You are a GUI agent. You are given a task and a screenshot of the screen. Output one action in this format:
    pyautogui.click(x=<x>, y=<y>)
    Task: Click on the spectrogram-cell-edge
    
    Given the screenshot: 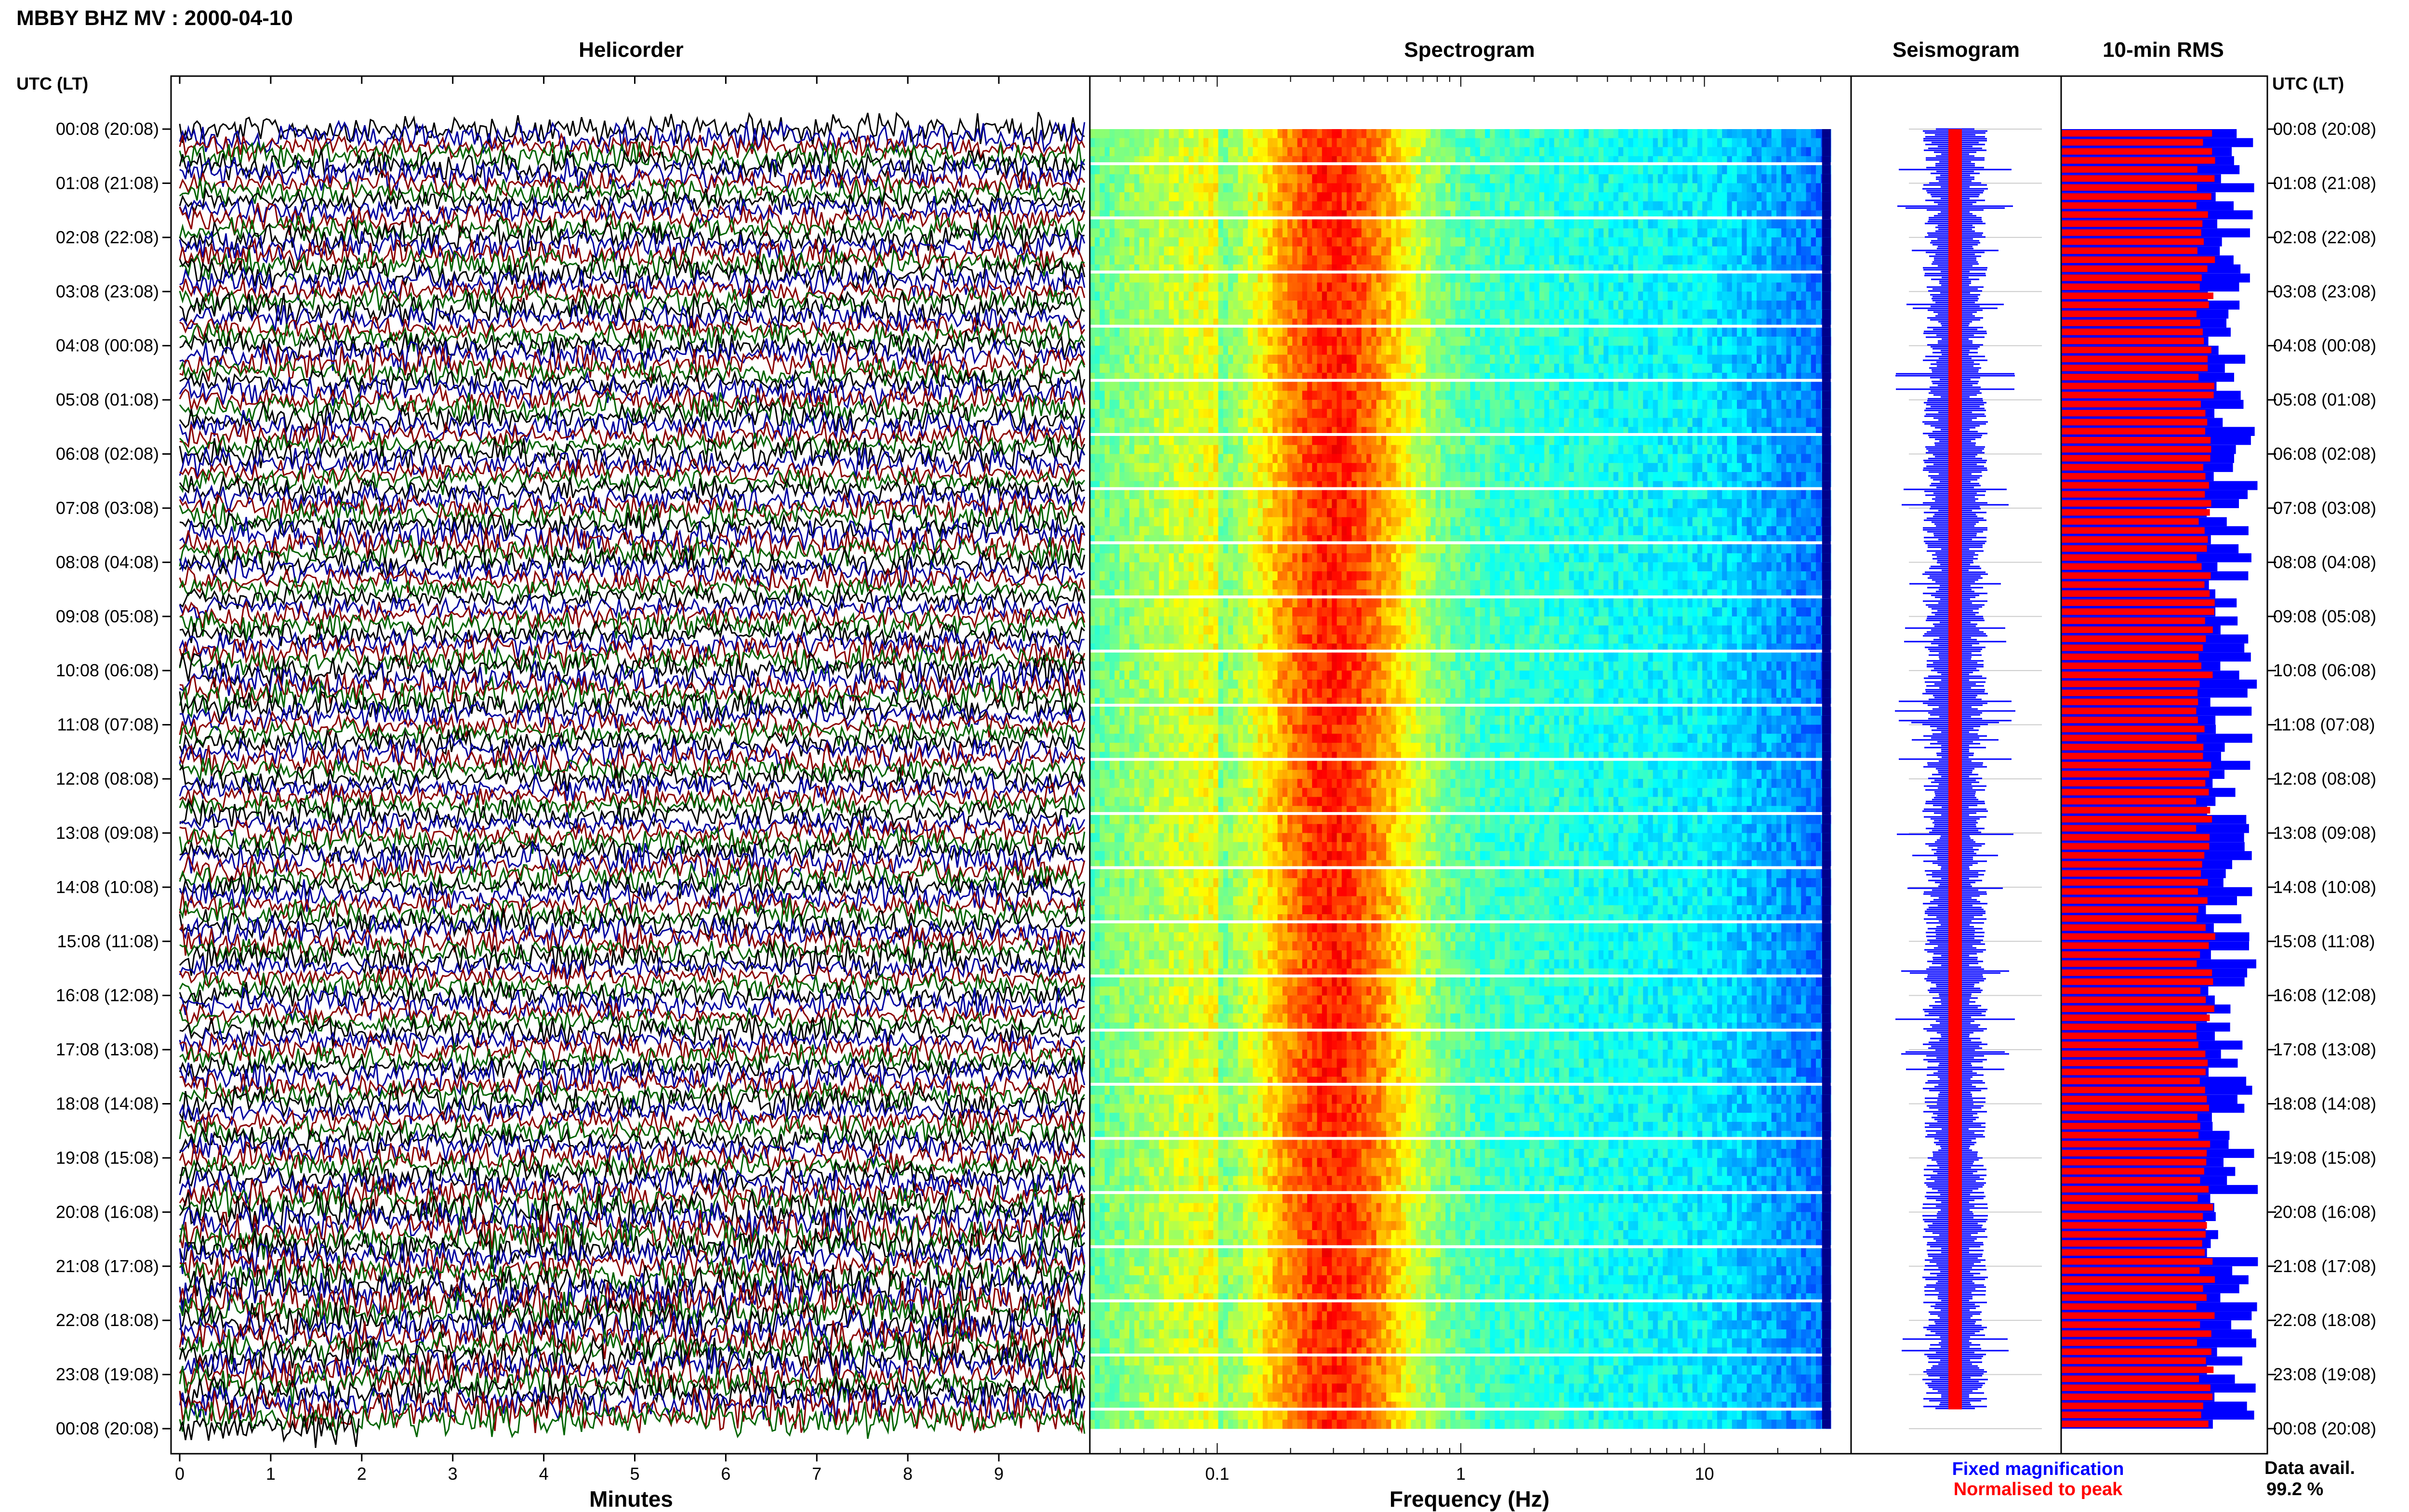 What is the action you would take?
    pyautogui.click(x=1826, y=305)
    